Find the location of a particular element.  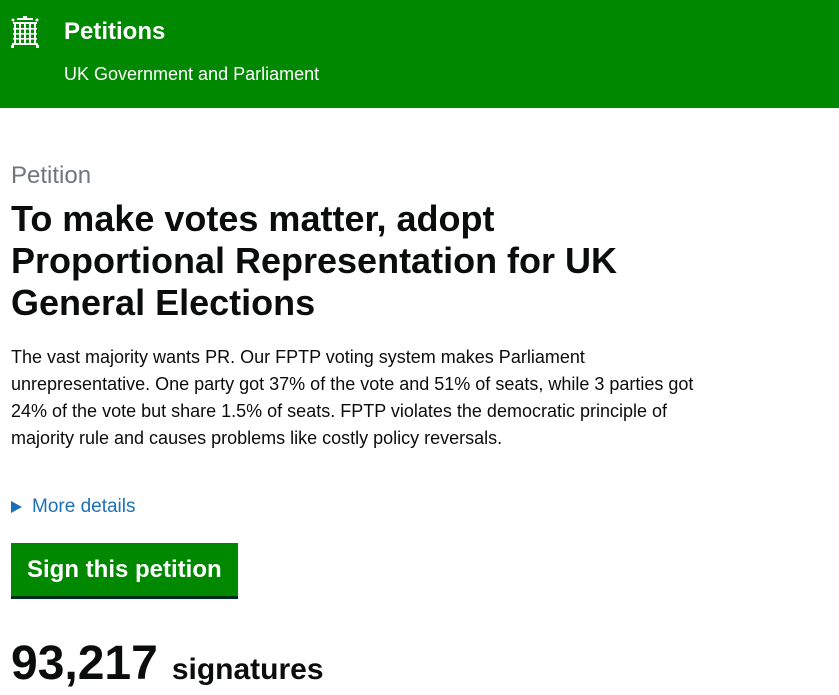

petition-kicker-wrap: Petition is located at coordinates (51, 176).